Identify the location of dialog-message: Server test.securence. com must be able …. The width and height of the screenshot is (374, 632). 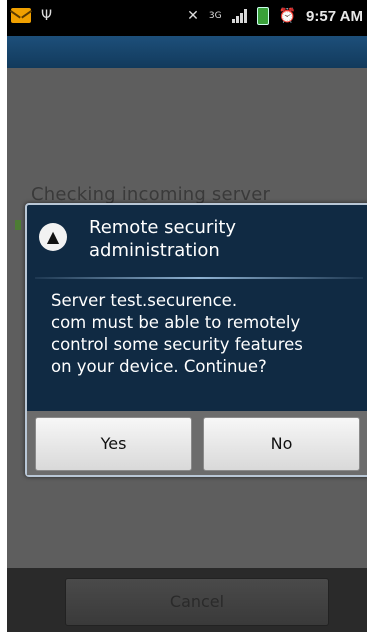
(177, 333).